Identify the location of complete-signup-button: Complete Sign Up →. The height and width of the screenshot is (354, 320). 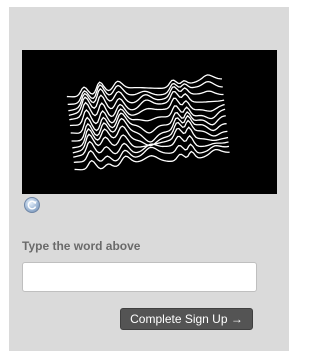
(186, 319).